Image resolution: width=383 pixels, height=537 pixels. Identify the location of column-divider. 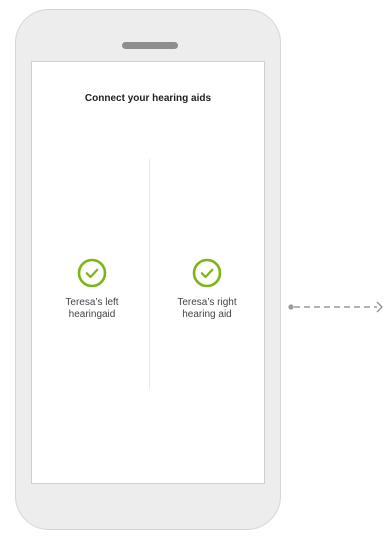
(149, 274).